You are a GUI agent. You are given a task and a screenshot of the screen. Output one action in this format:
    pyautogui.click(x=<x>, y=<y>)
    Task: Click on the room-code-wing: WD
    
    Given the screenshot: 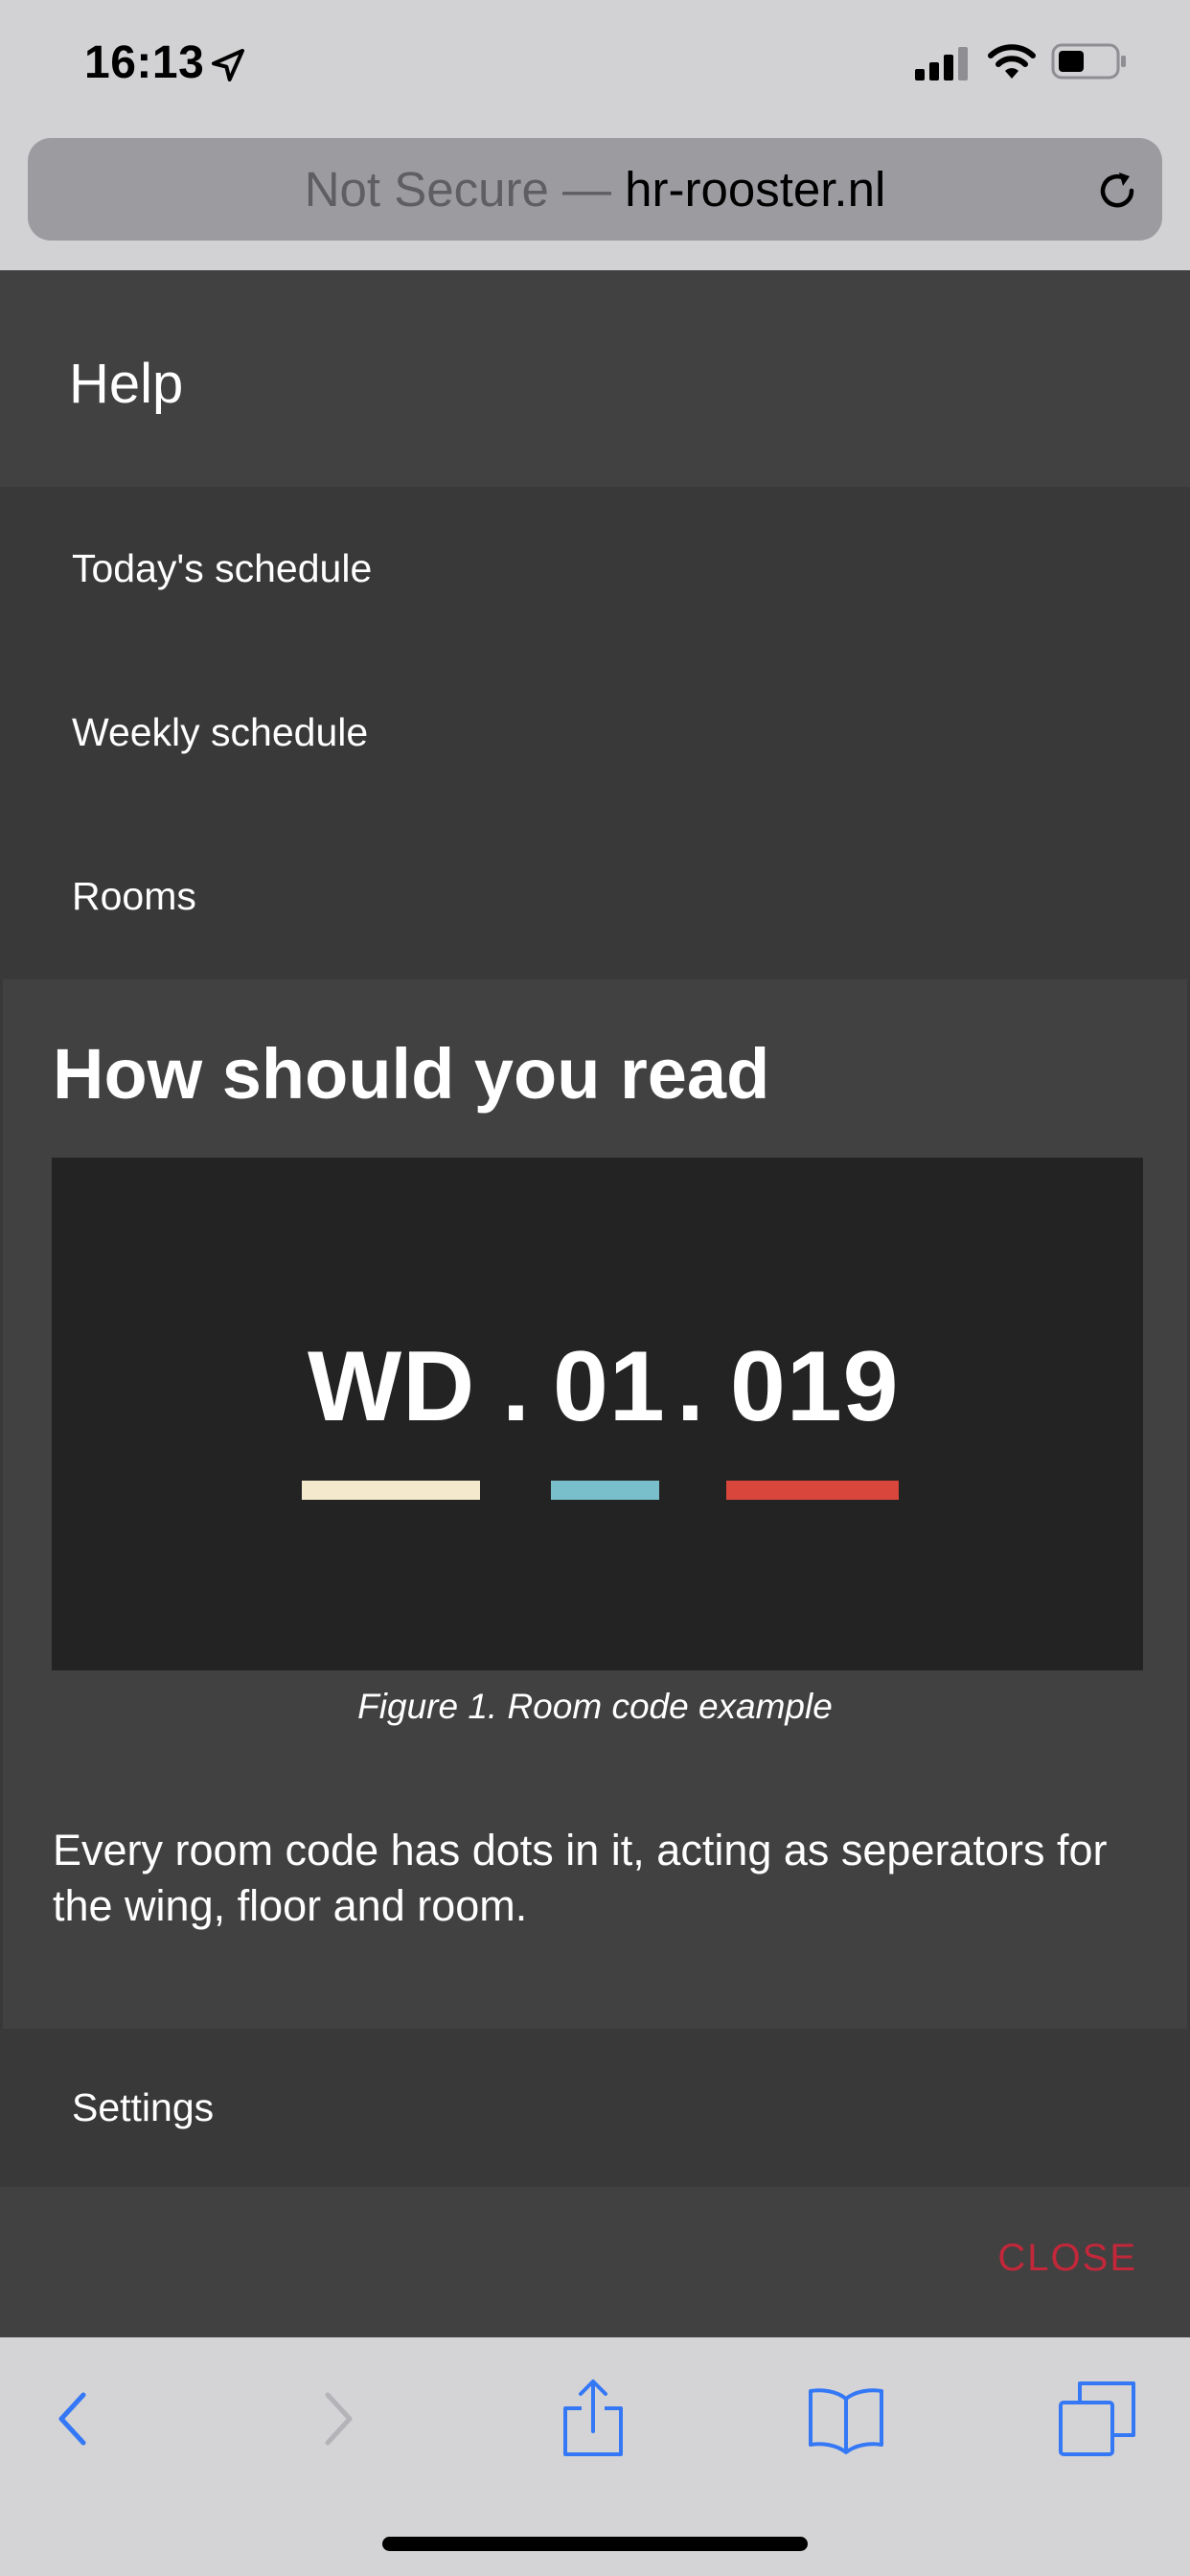 What is the action you would take?
    pyautogui.click(x=392, y=1387)
    